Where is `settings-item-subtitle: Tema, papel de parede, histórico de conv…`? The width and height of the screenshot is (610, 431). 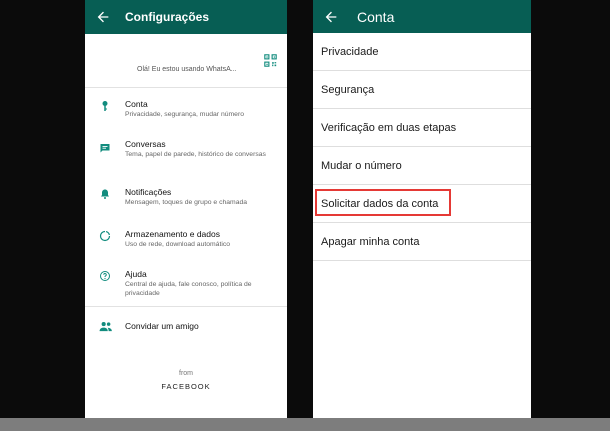
settings-item-subtitle: Tema, papel de parede, histórico de conv… is located at coordinates (195, 154).